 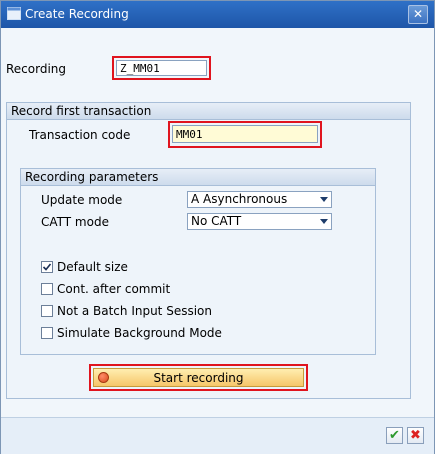 What do you see at coordinates (36, 69) in the screenshot?
I see `recording-label: Recording` at bounding box center [36, 69].